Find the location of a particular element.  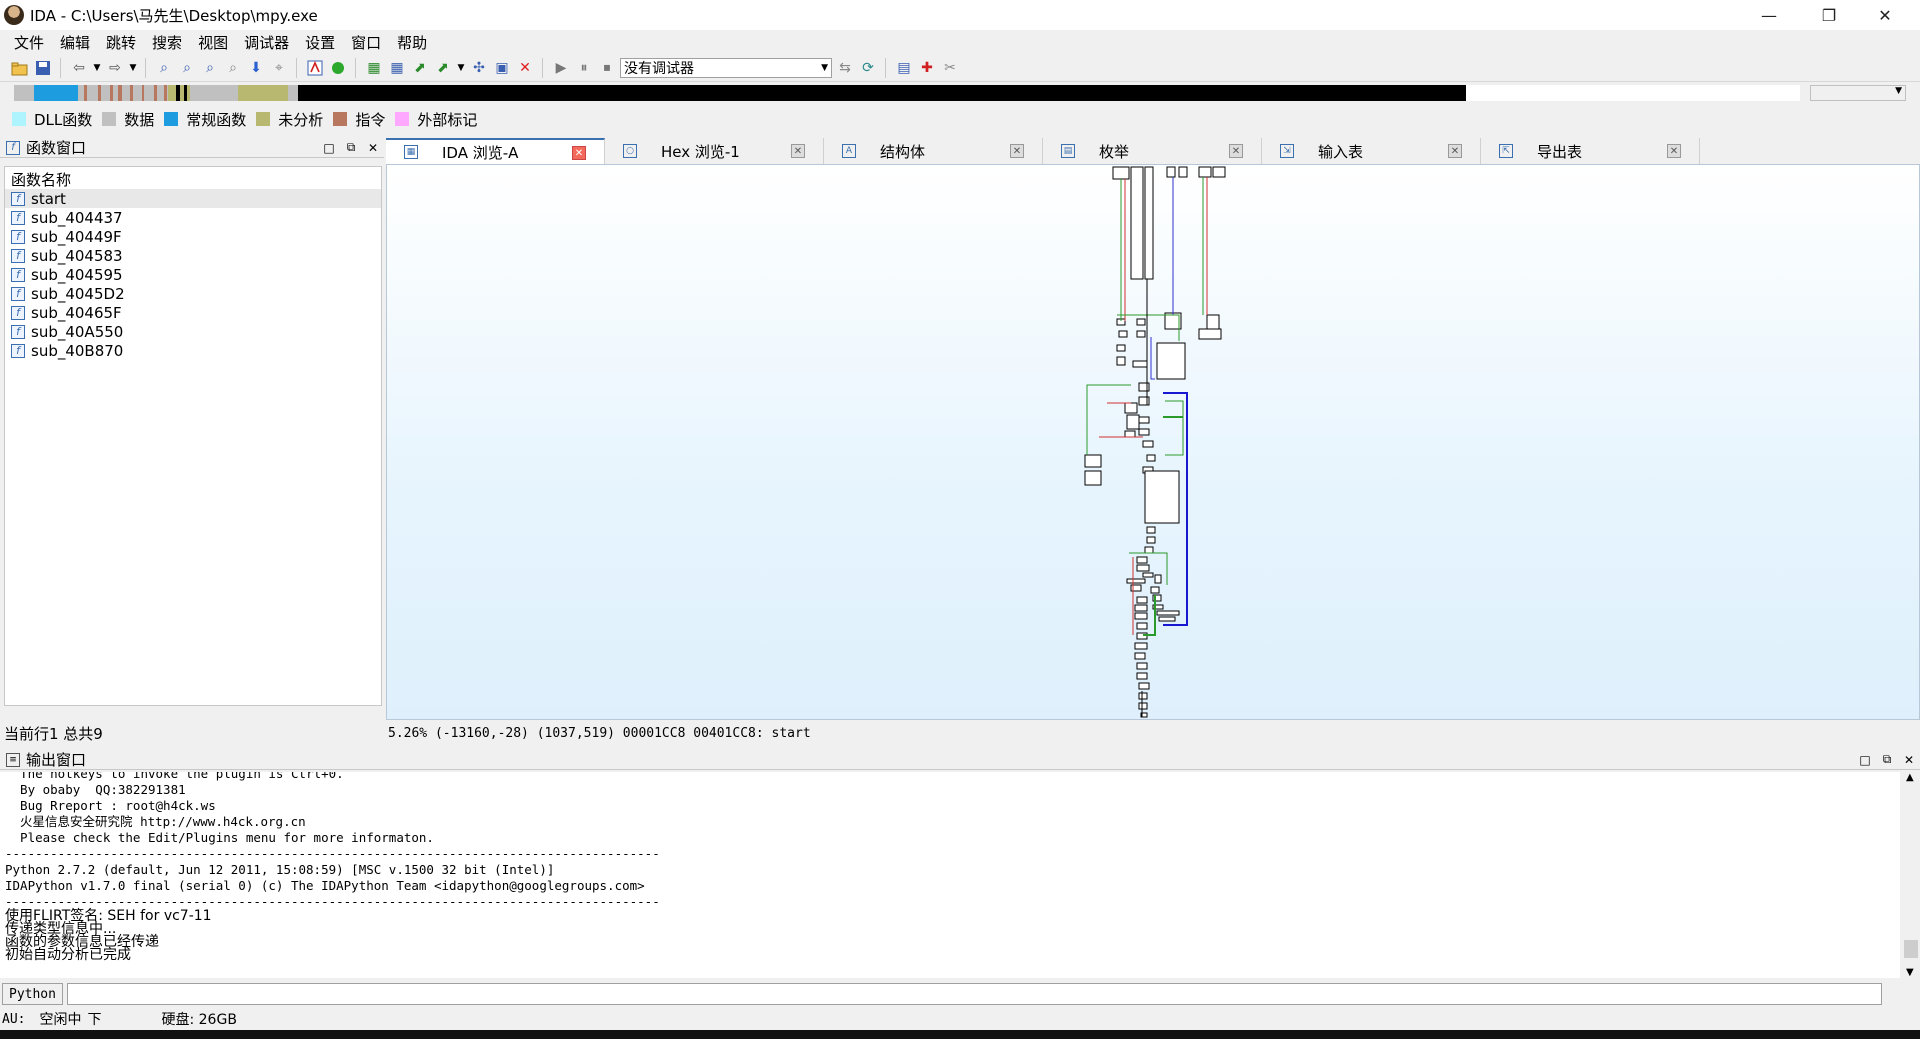

tab-structures: A 结构体 ✕ is located at coordinates (933, 151).